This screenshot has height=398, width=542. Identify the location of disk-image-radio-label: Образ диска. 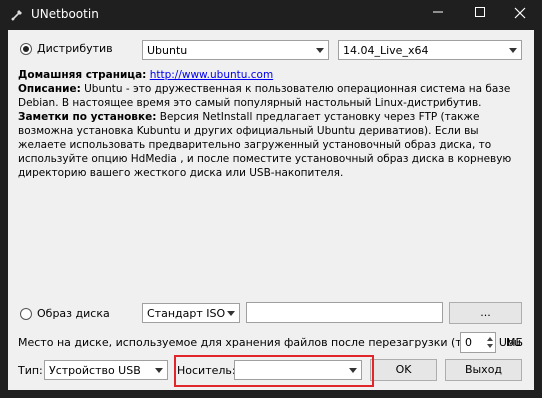
(73, 313).